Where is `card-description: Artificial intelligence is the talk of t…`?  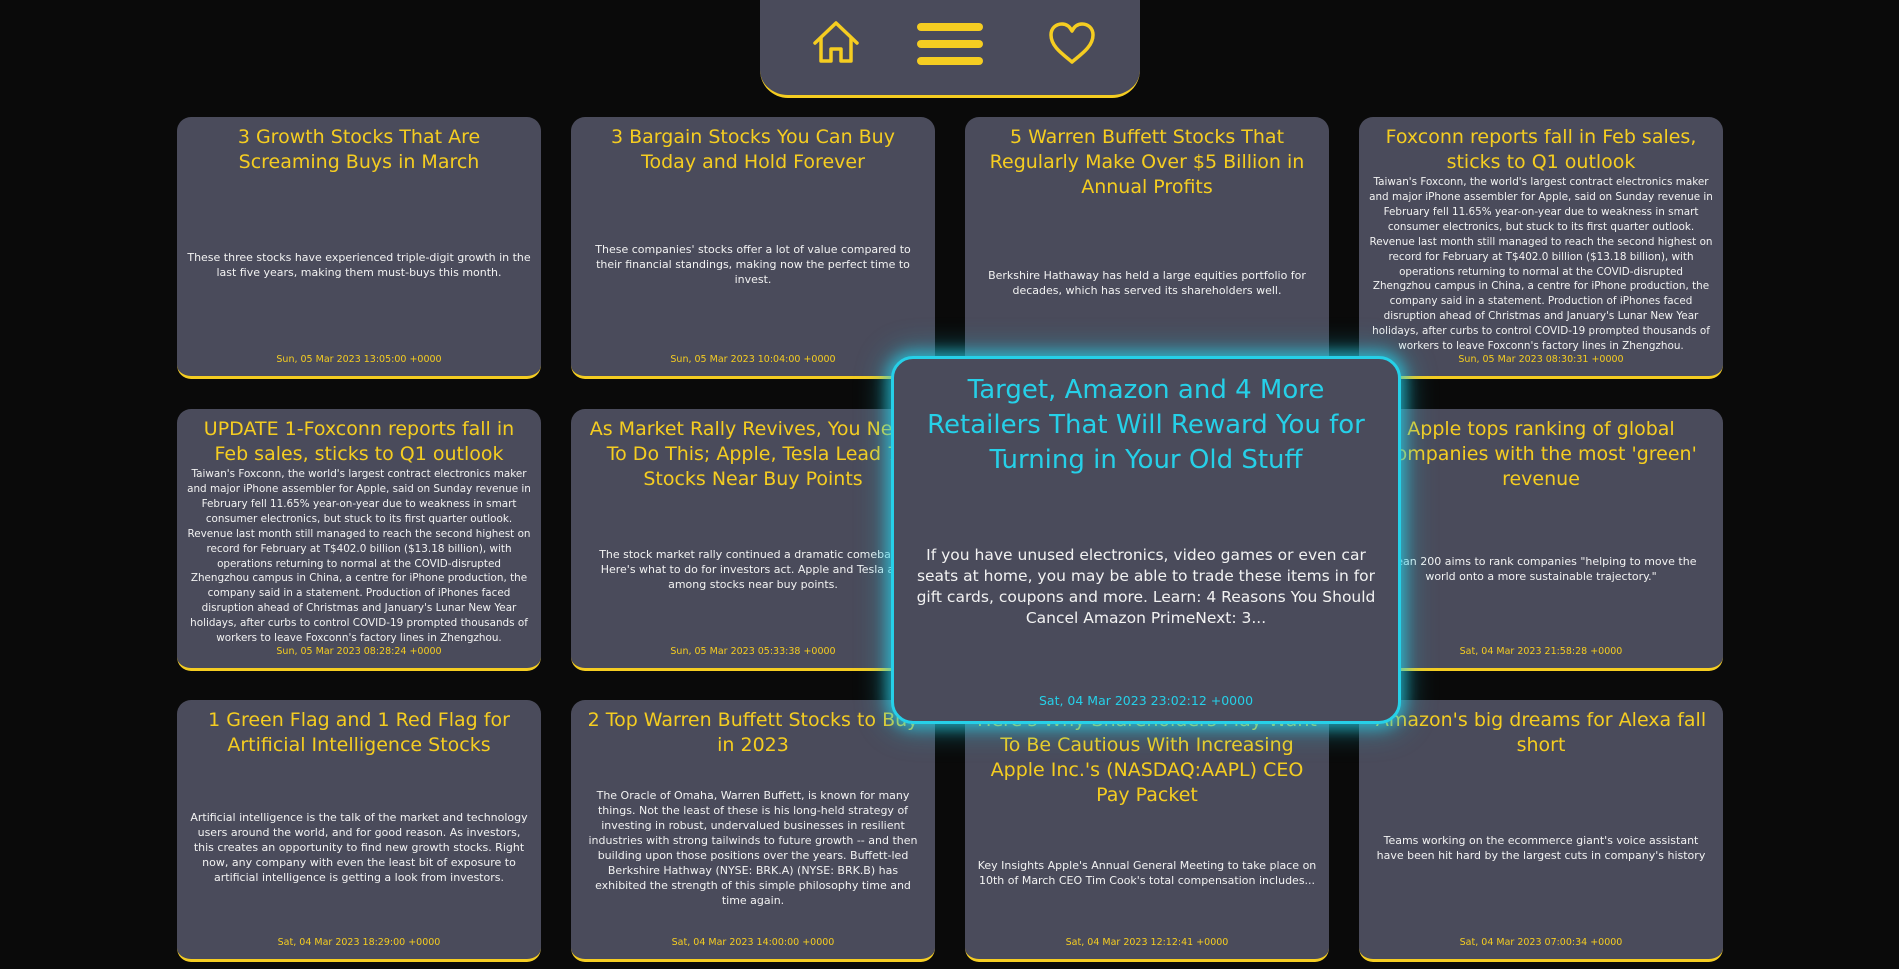
card-description: Artificial intelligence is the talk of t… is located at coordinates (359, 847).